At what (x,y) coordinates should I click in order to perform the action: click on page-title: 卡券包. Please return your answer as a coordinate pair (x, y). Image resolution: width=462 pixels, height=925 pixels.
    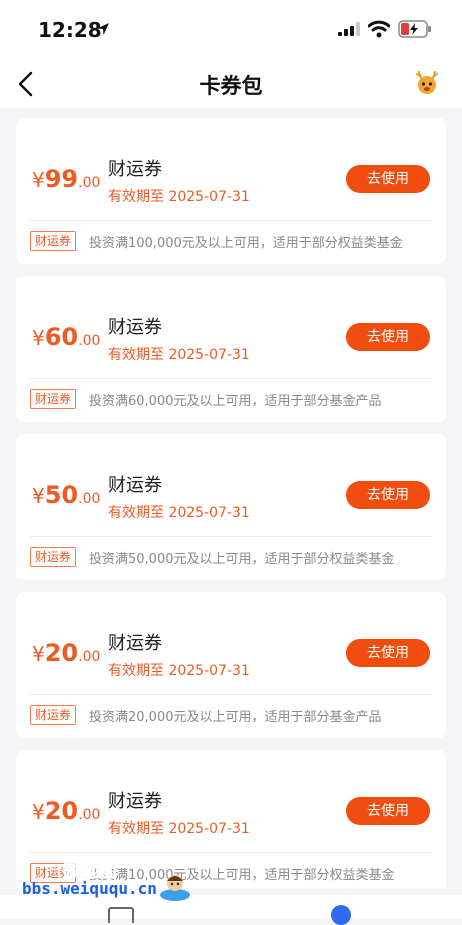
    Looking at the image, I should click on (231, 86).